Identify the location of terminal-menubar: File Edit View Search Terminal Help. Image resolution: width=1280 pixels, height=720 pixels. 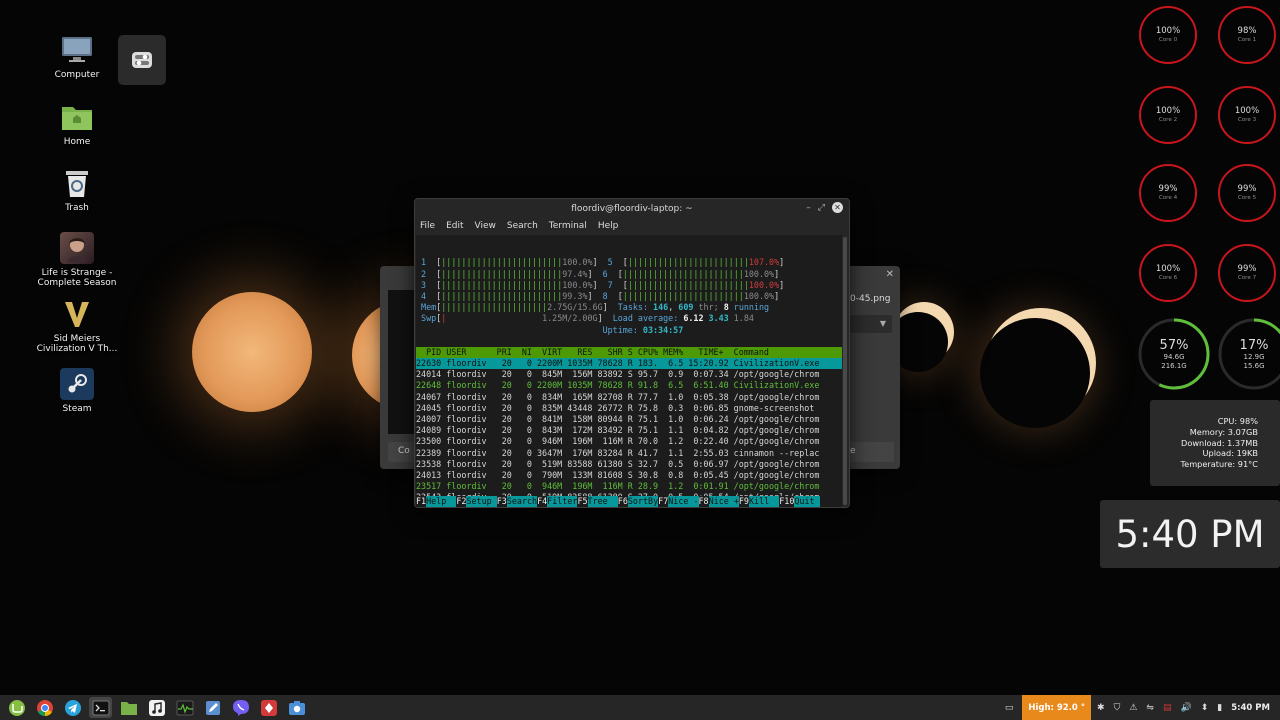
(632, 226).